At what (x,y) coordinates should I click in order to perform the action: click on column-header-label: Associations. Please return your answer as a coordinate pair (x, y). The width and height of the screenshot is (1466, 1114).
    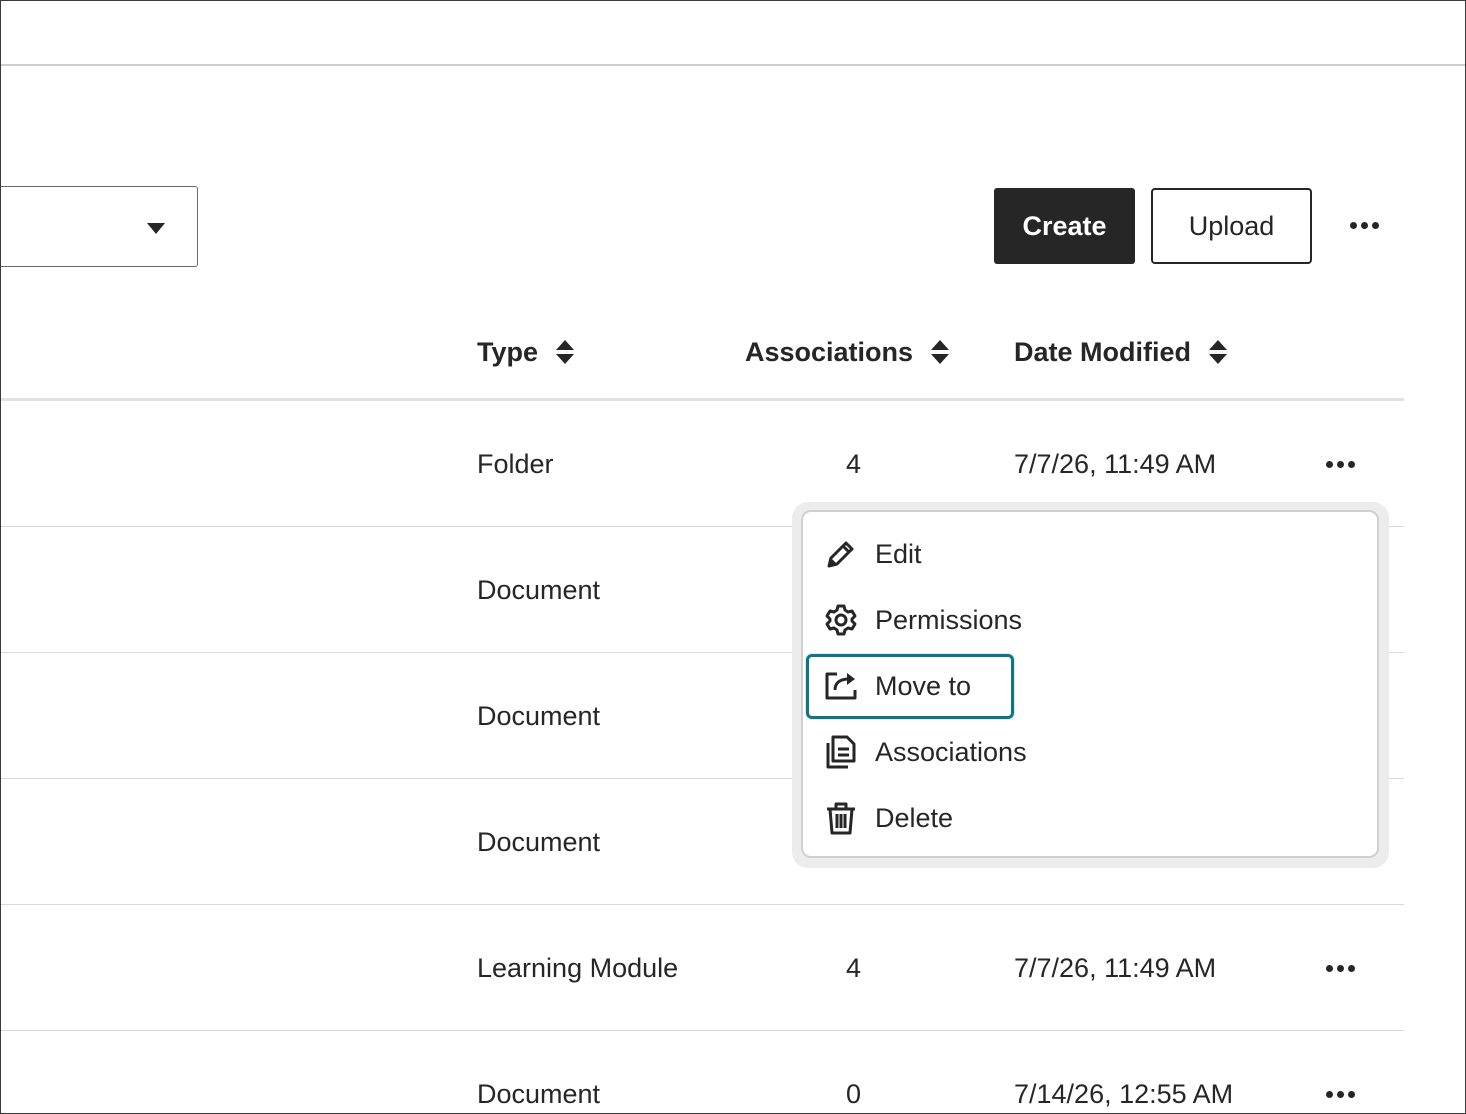
    Looking at the image, I should click on (829, 351).